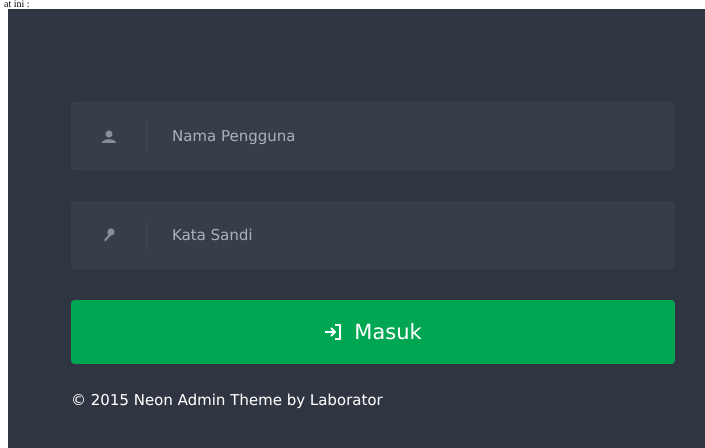  What do you see at coordinates (373, 136) in the screenshot?
I see `input-field: Nama Pengguna` at bounding box center [373, 136].